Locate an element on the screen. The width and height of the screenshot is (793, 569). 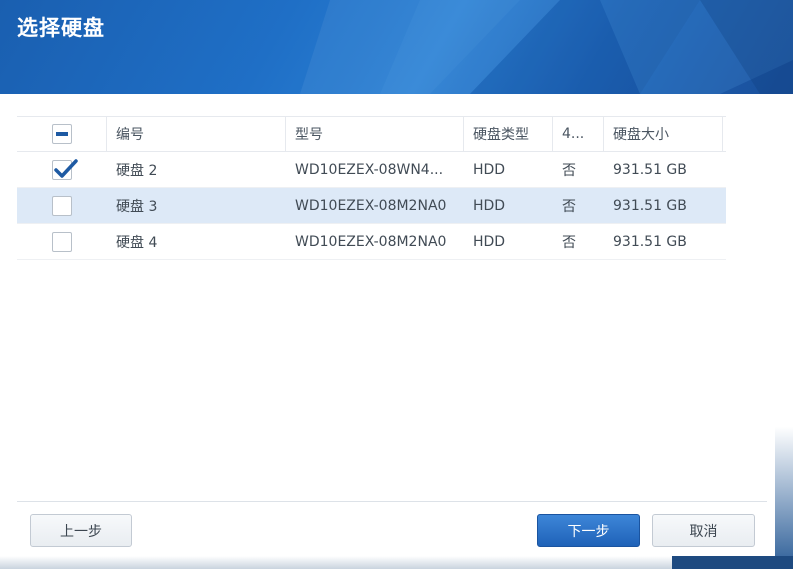
dialog-title: 选择硬盘 is located at coordinates (61, 28).